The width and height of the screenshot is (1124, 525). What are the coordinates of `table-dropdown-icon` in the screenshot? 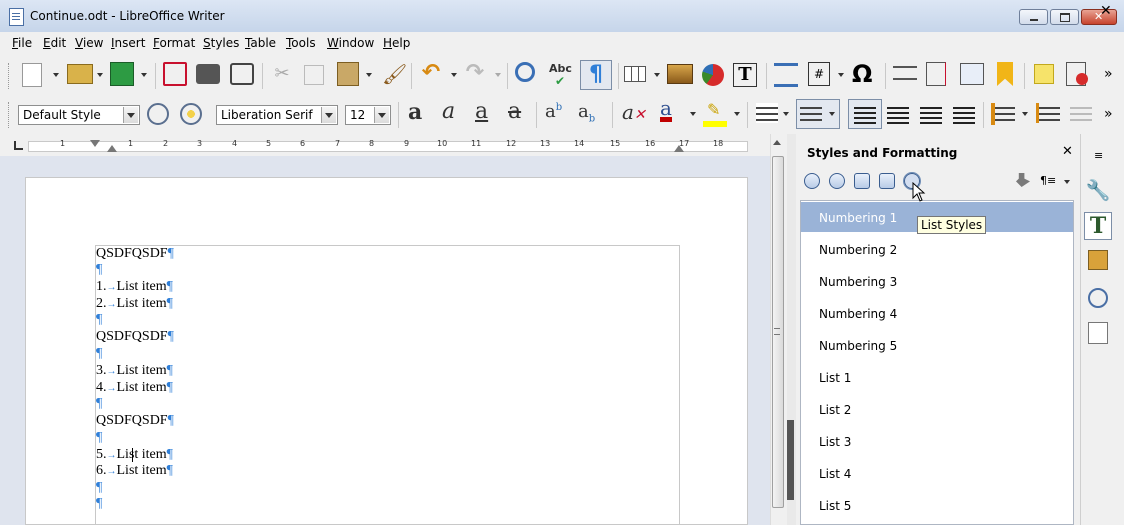 It's located at (657, 75).